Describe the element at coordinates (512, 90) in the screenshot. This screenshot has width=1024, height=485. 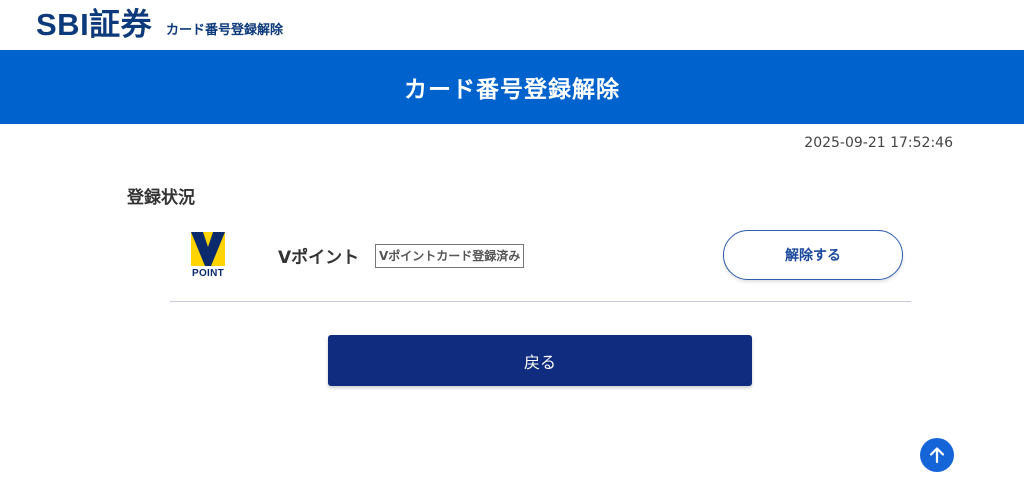
I see `page-title: カード番号登録解除` at that location.